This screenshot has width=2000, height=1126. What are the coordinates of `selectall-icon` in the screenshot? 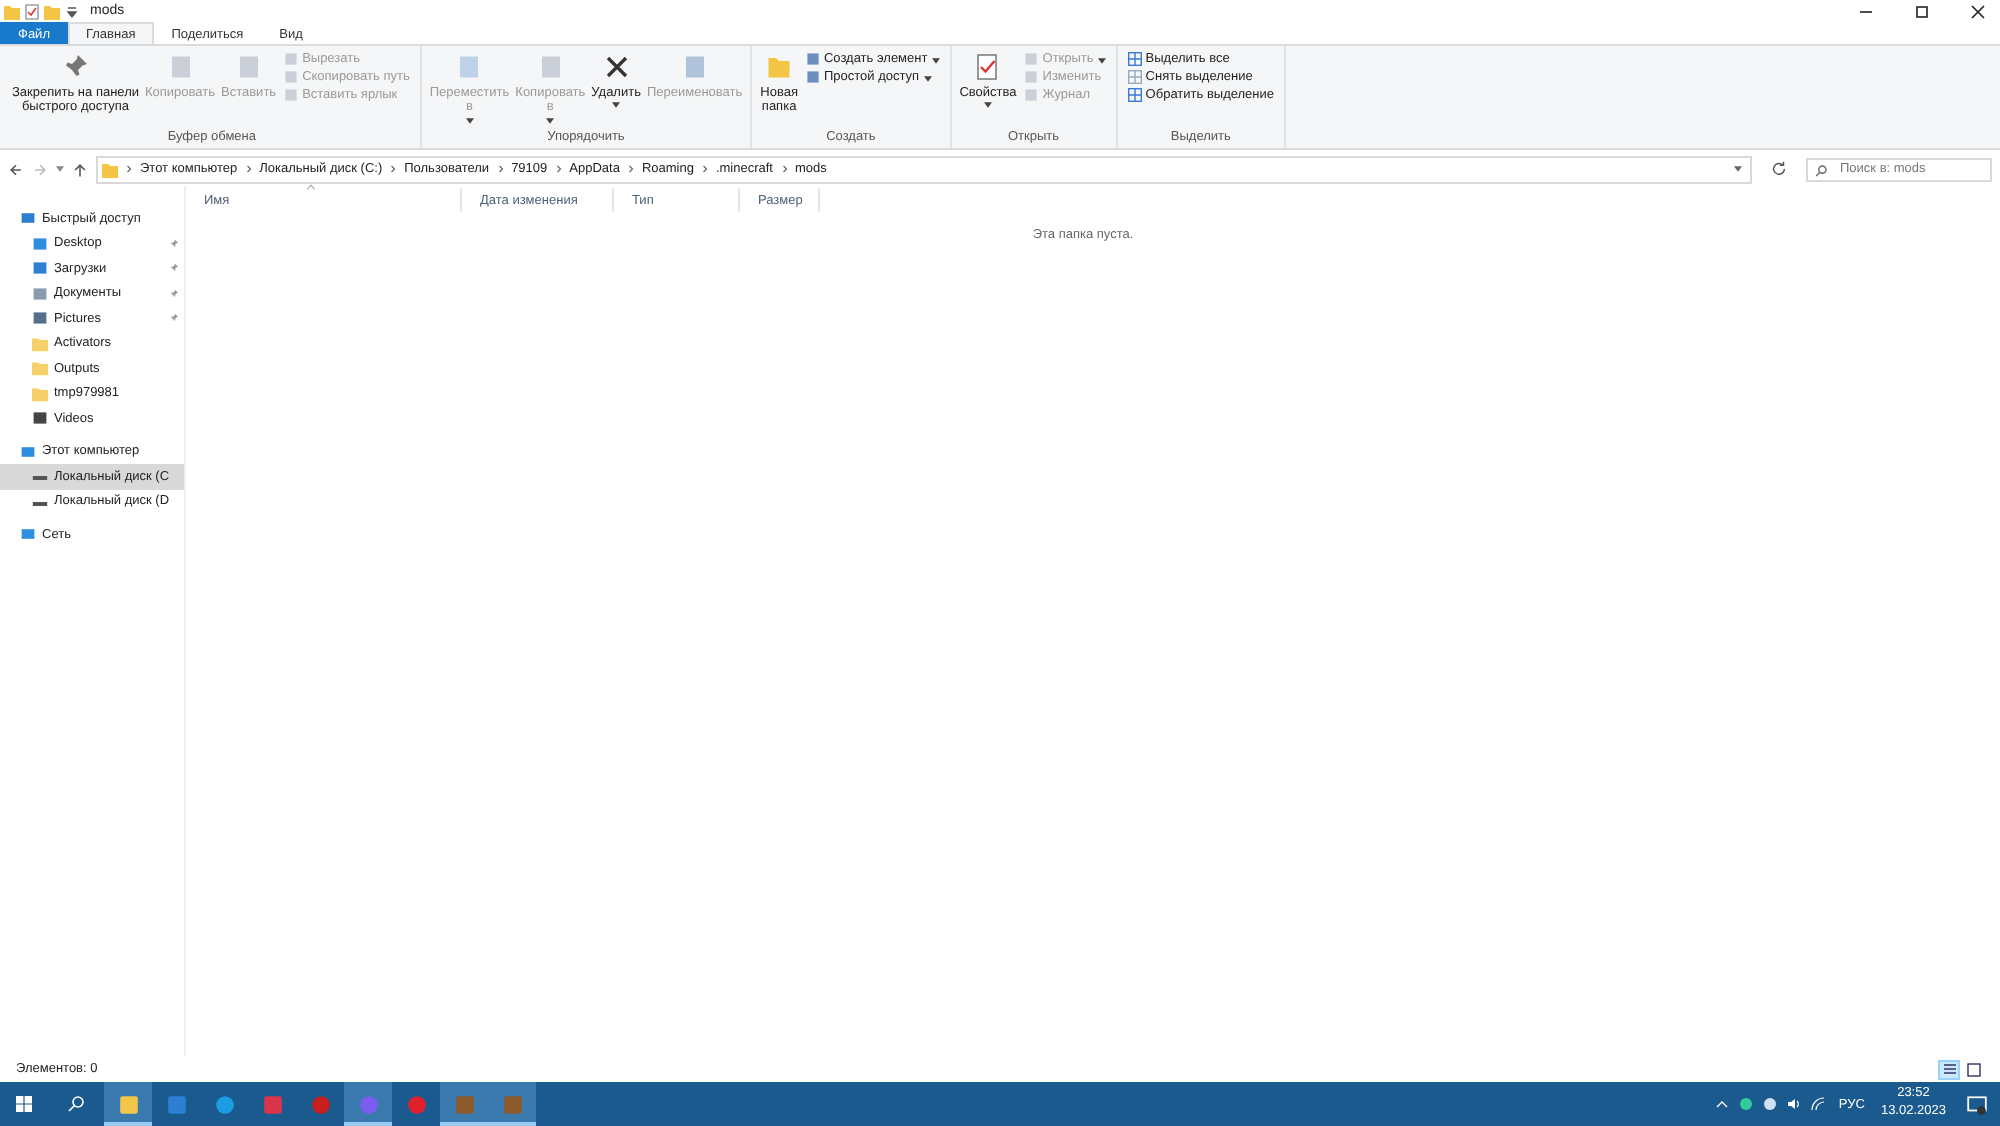 It's located at (1134, 59).